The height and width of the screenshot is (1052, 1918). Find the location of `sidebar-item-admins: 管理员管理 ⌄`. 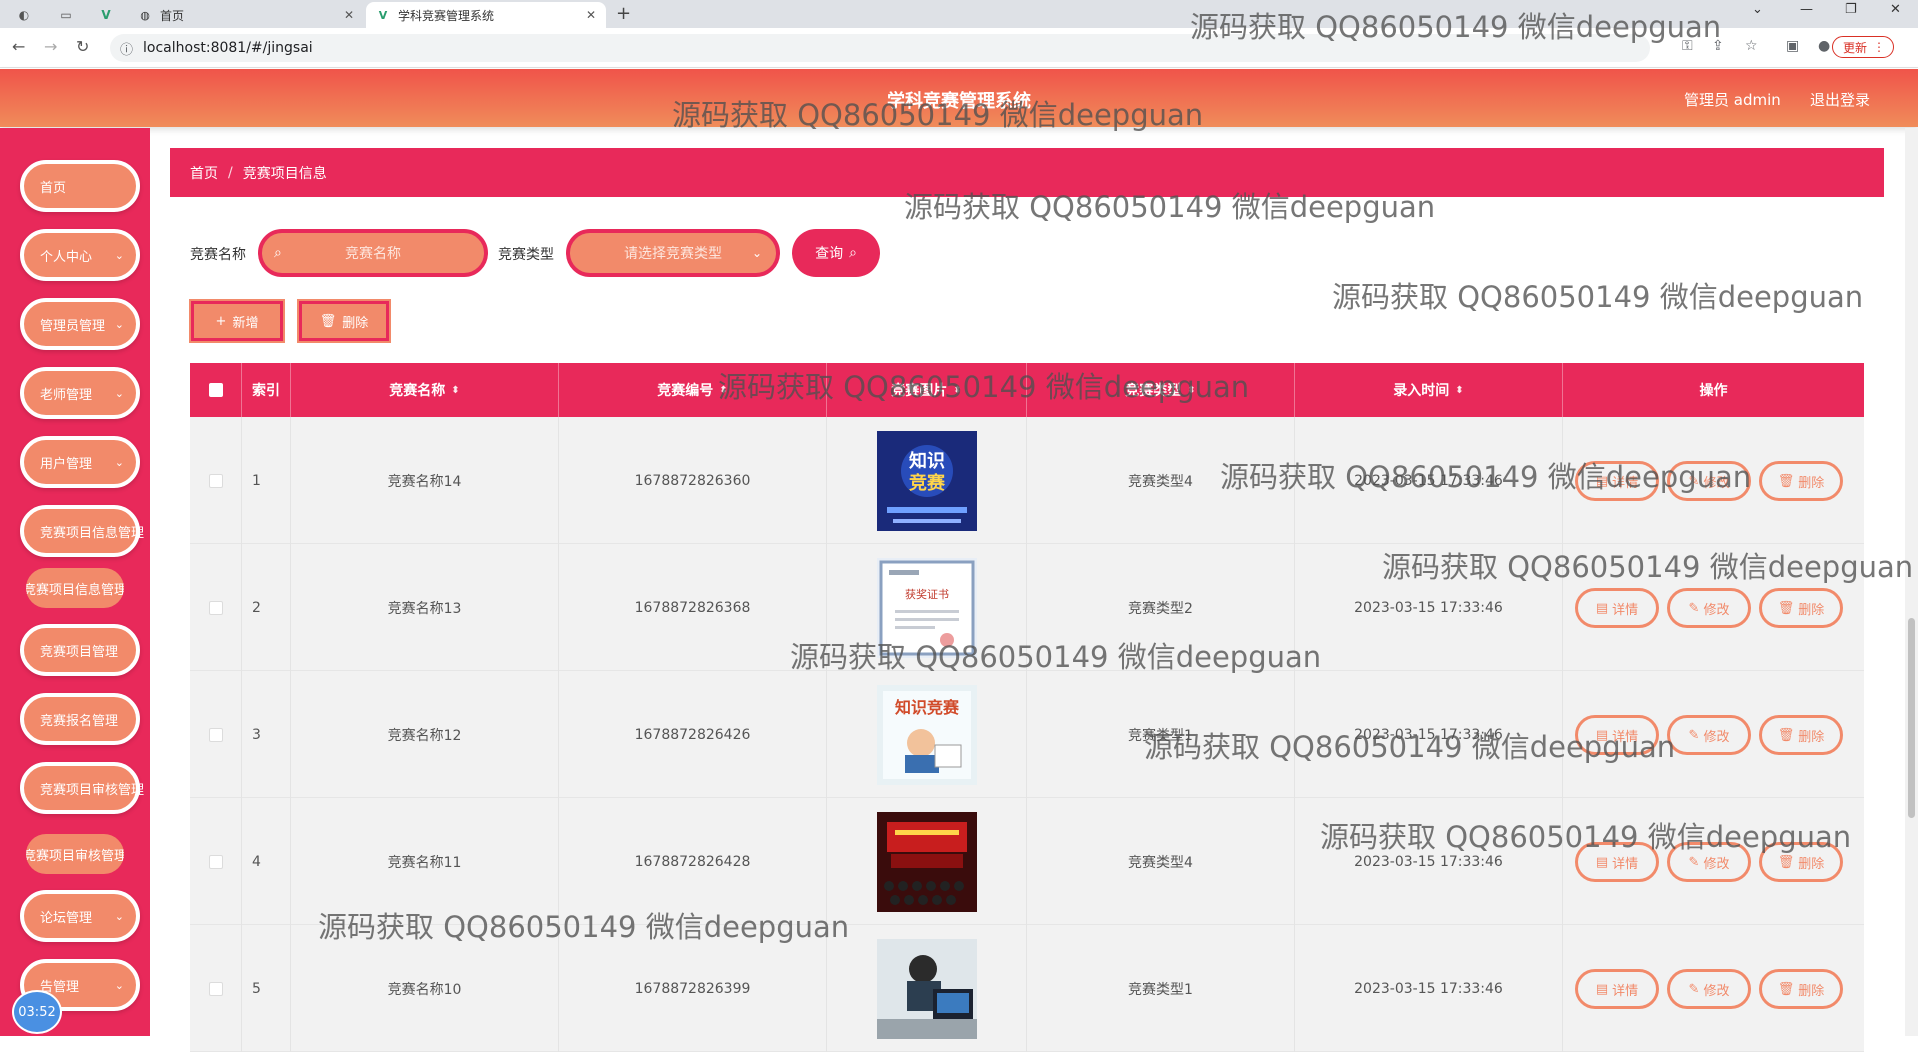

sidebar-item-admins: 管理员管理 ⌄ is located at coordinates (80, 324).